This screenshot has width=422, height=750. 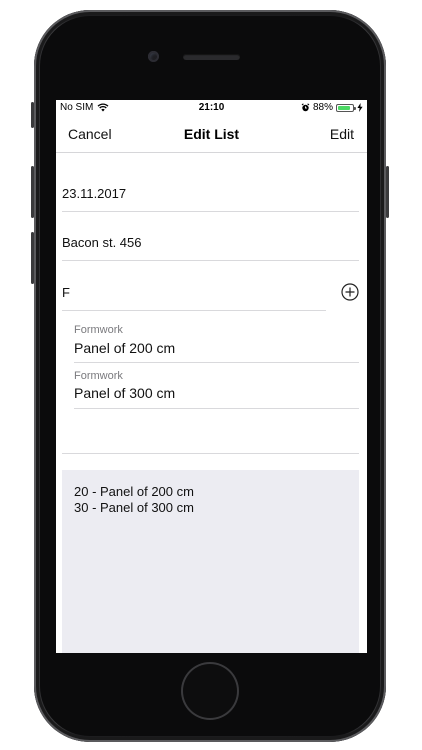 I want to click on section-divider, so click(x=210, y=453).